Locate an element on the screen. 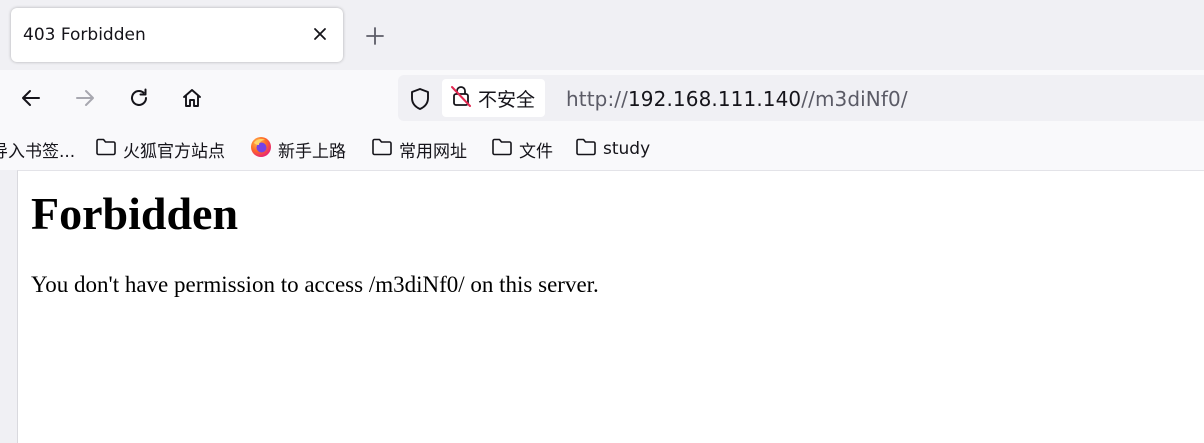 The image size is (1204, 443). bookmark-folder-firefox-official: 火狐官方站点 is located at coordinates (160, 149).